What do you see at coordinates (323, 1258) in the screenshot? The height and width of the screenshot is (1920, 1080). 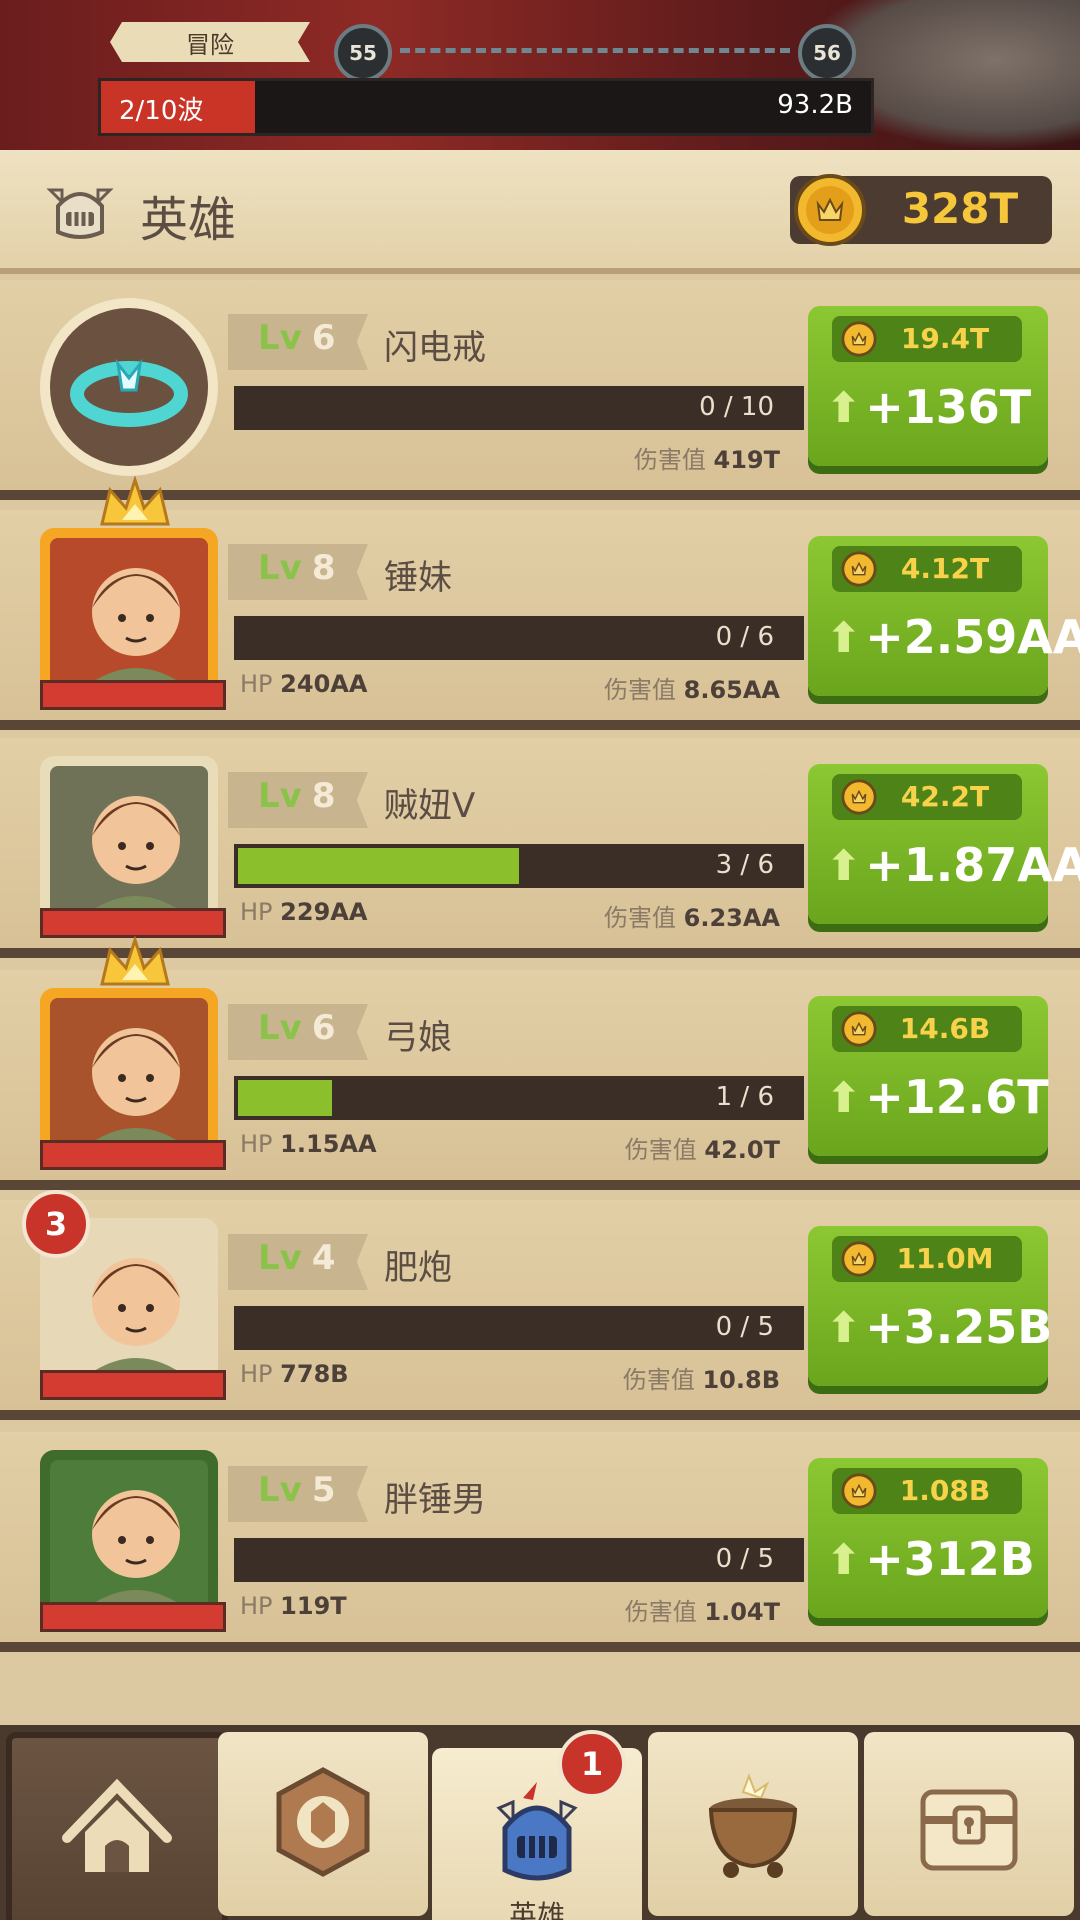 I see `level-value: 4` at bounding box center [323, 1258].